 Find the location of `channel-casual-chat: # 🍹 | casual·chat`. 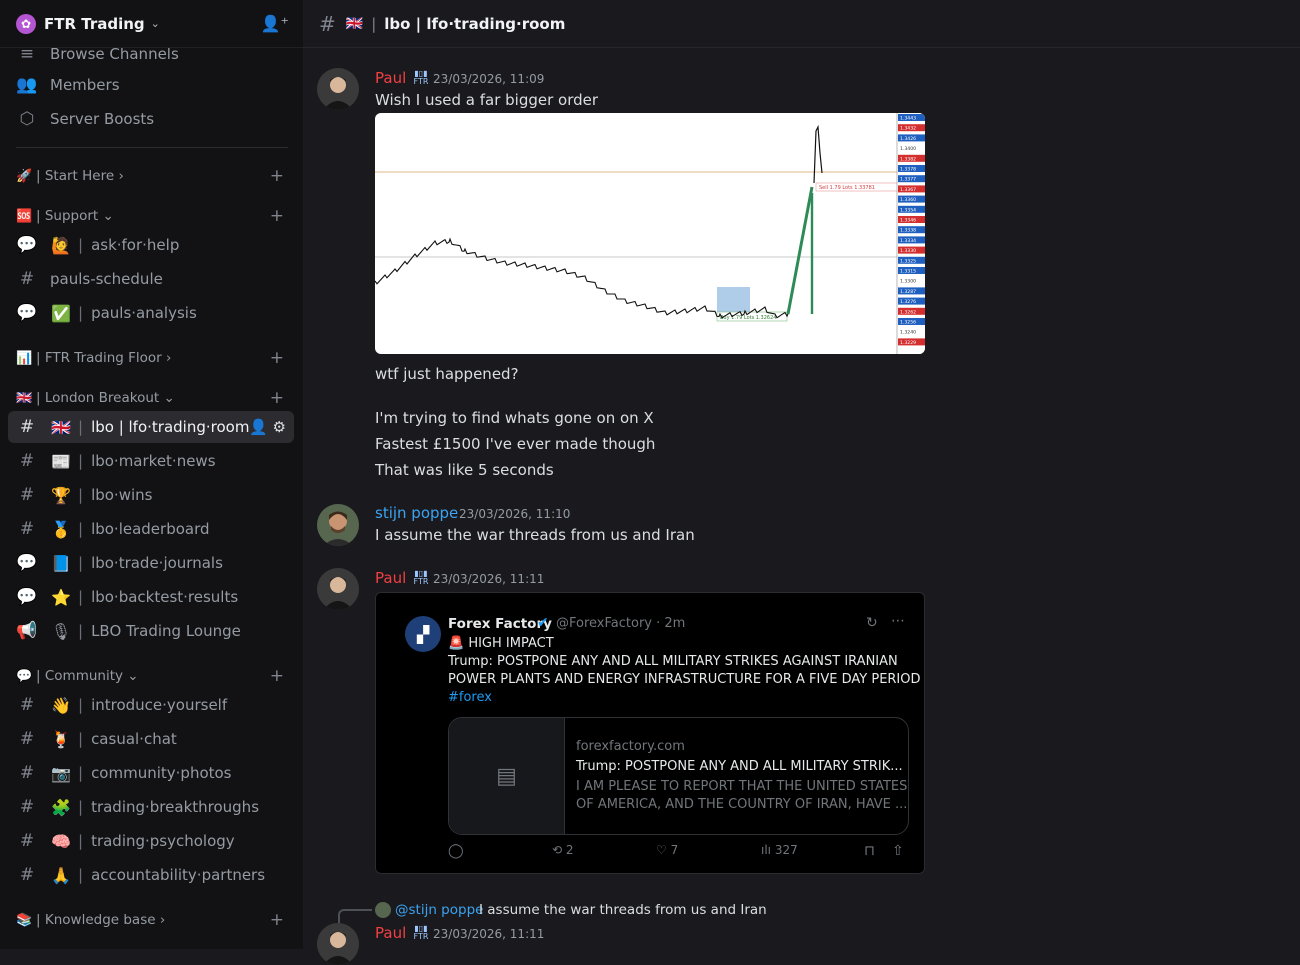

channel-casual-chat: # 🍹 | casual·chat is located at coordinates (151, 739).